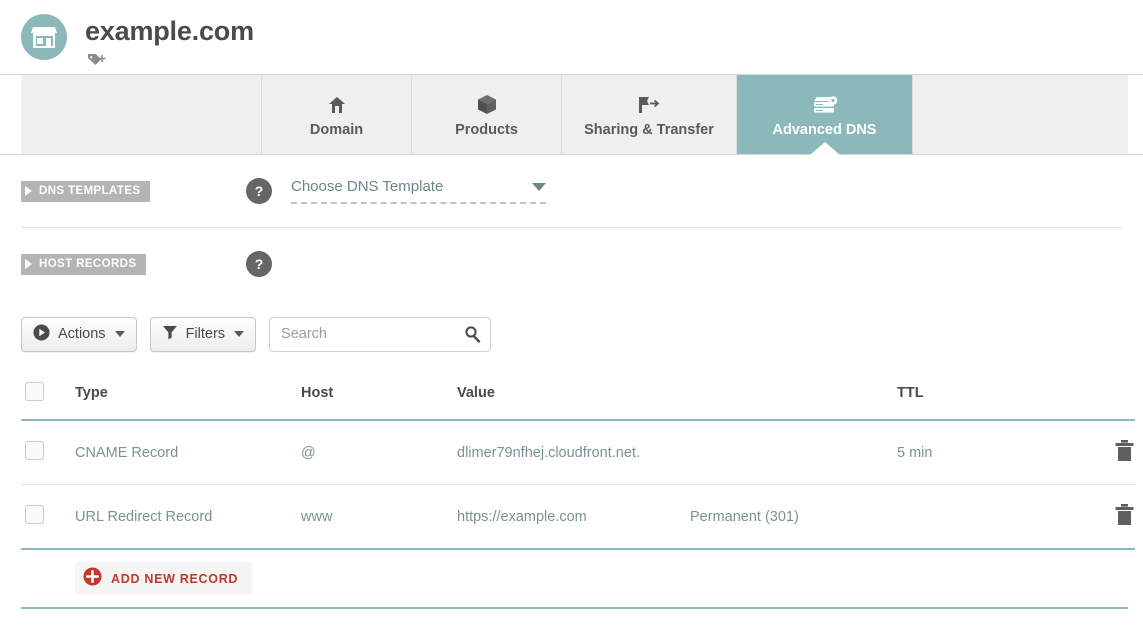 This screenshot has height=637, width=1143. Describe the element at coordinates (337, 105) in the screenshot. I see `home-icon` at that location.